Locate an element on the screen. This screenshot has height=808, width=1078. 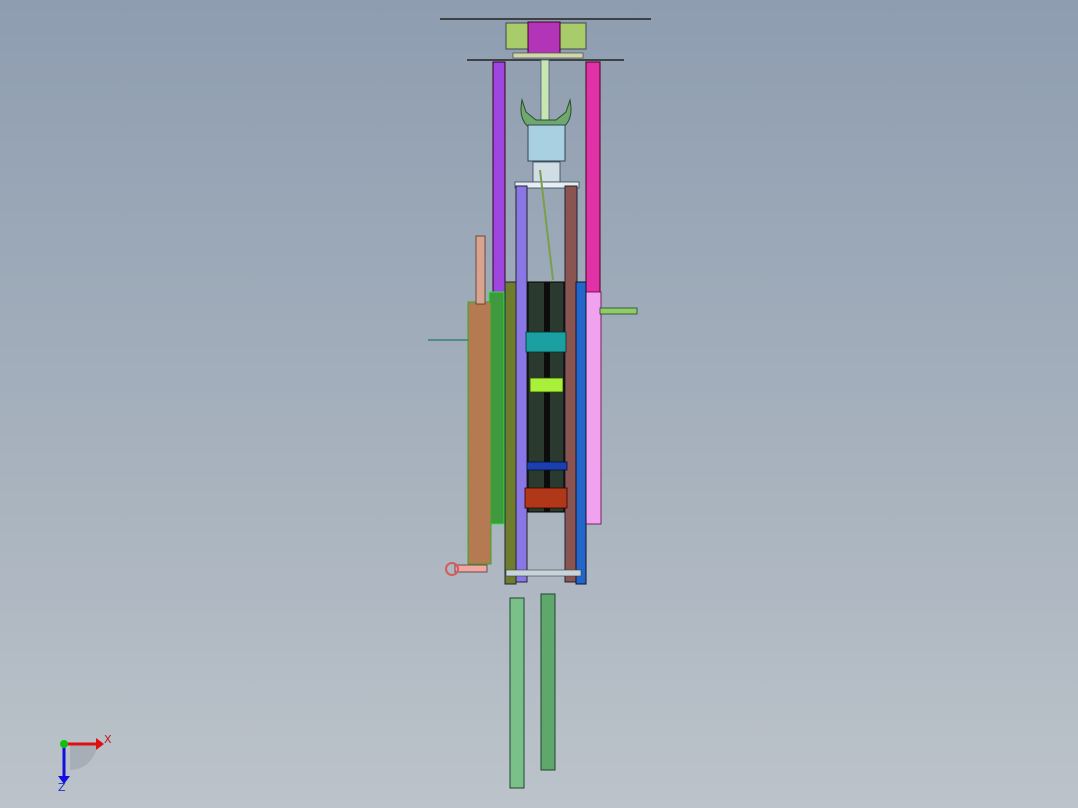
coordinate-triad: X Z is located at coordinates (85, 763).